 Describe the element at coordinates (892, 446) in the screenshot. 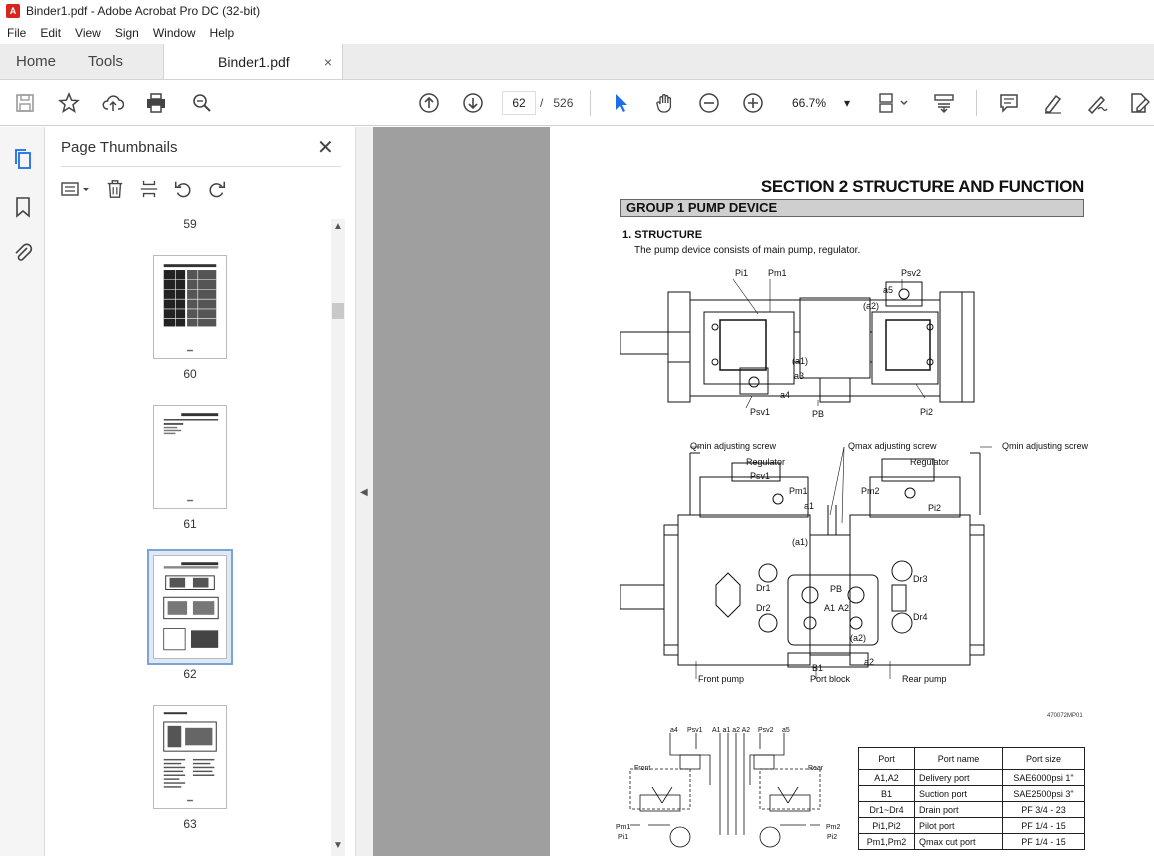

I see `label-qmax: Qmax adjusting screw` at that location.